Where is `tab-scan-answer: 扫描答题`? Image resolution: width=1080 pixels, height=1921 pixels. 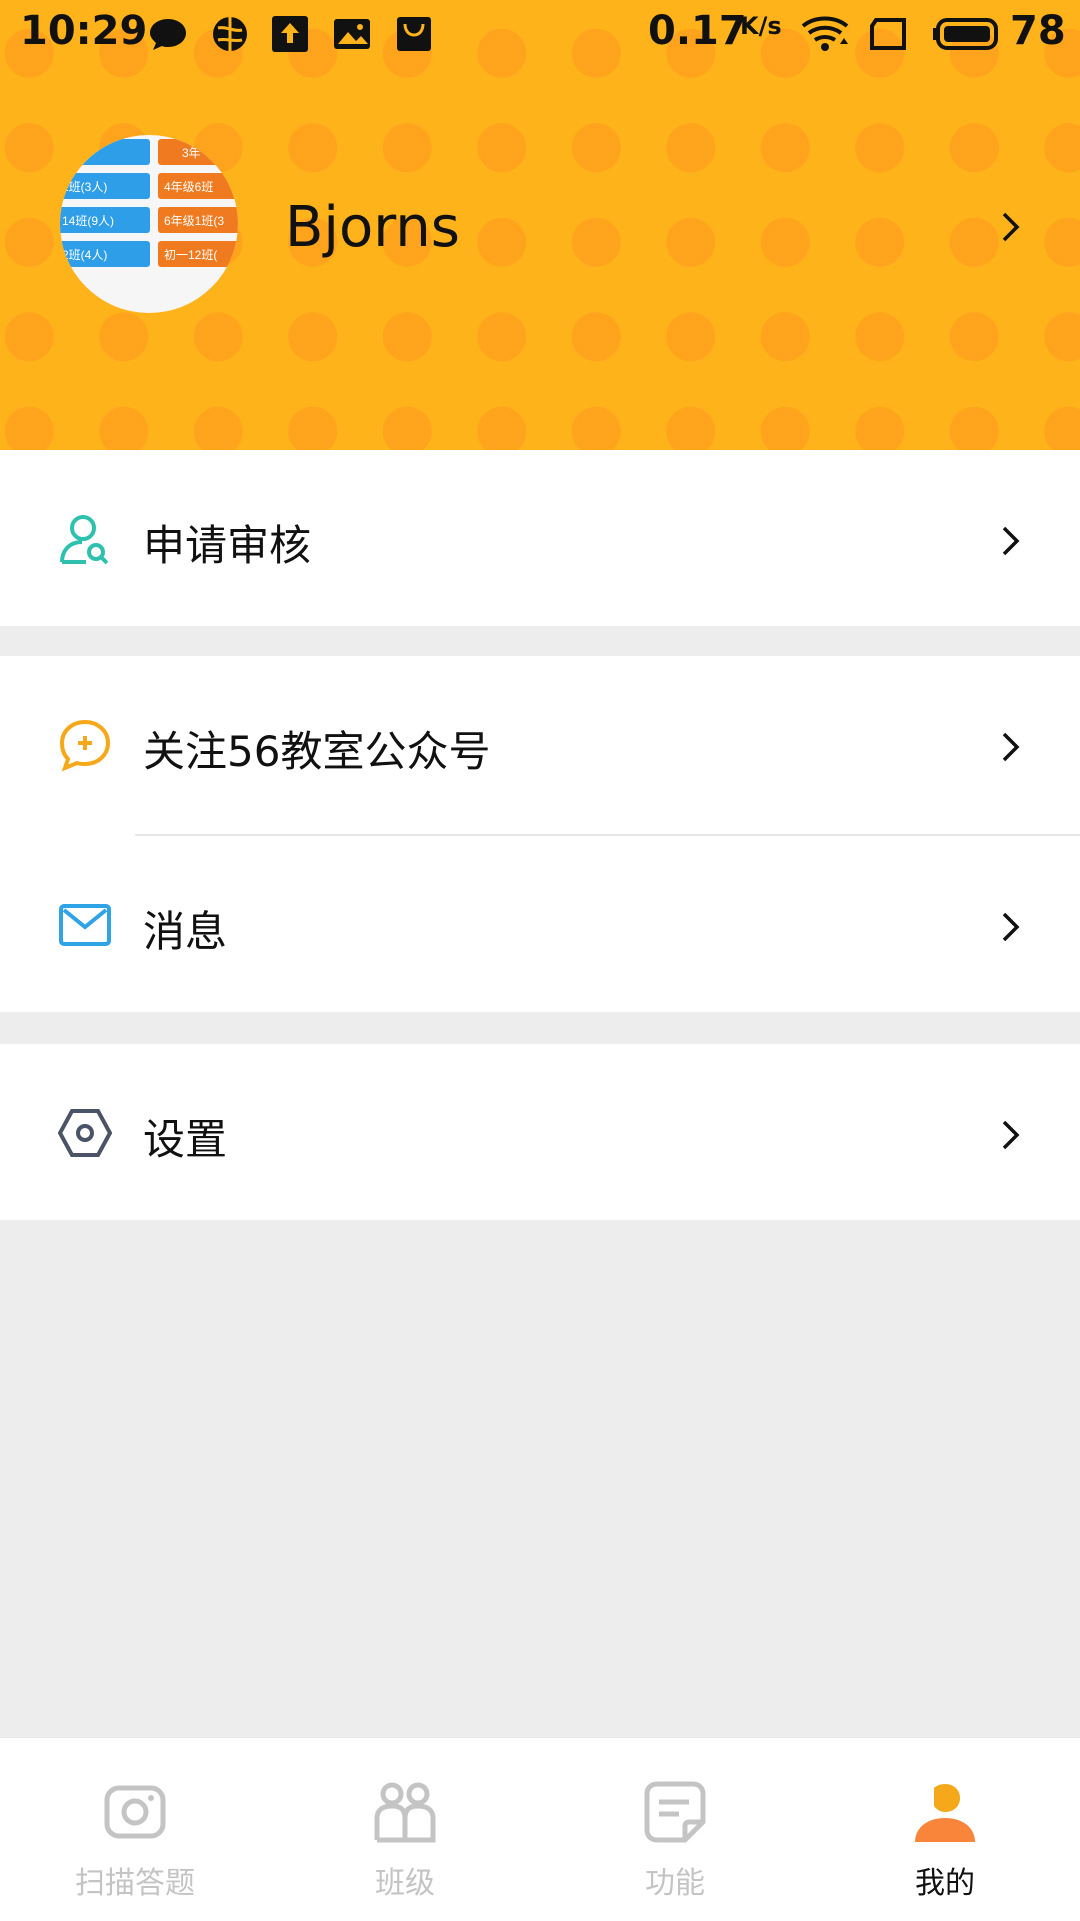 tab-scan-answer: 扫描答题 is located at coordinates (135, 1829).